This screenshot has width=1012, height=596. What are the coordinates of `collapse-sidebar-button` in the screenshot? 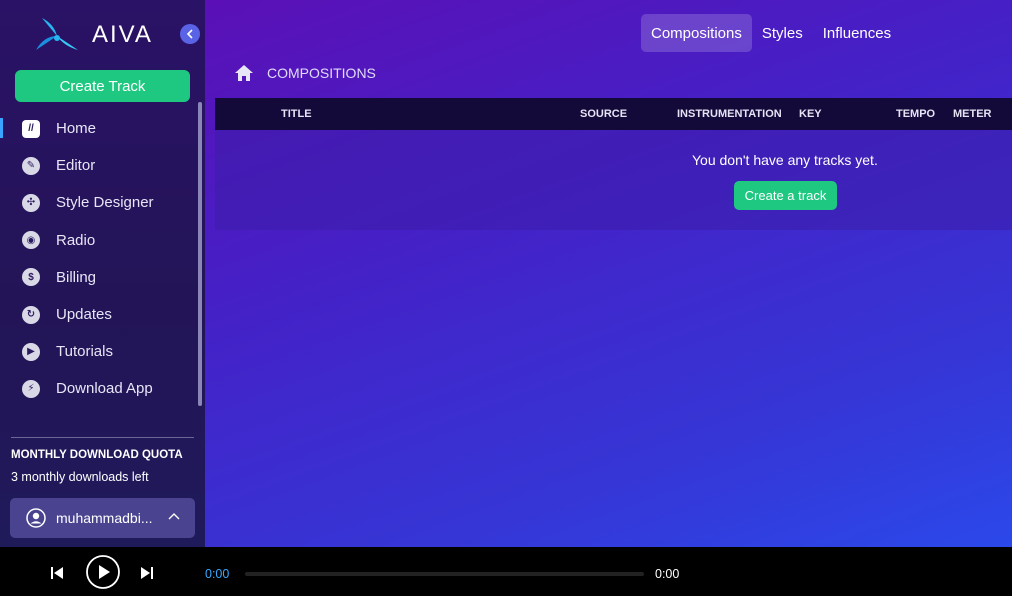 It's located at (190, 34).